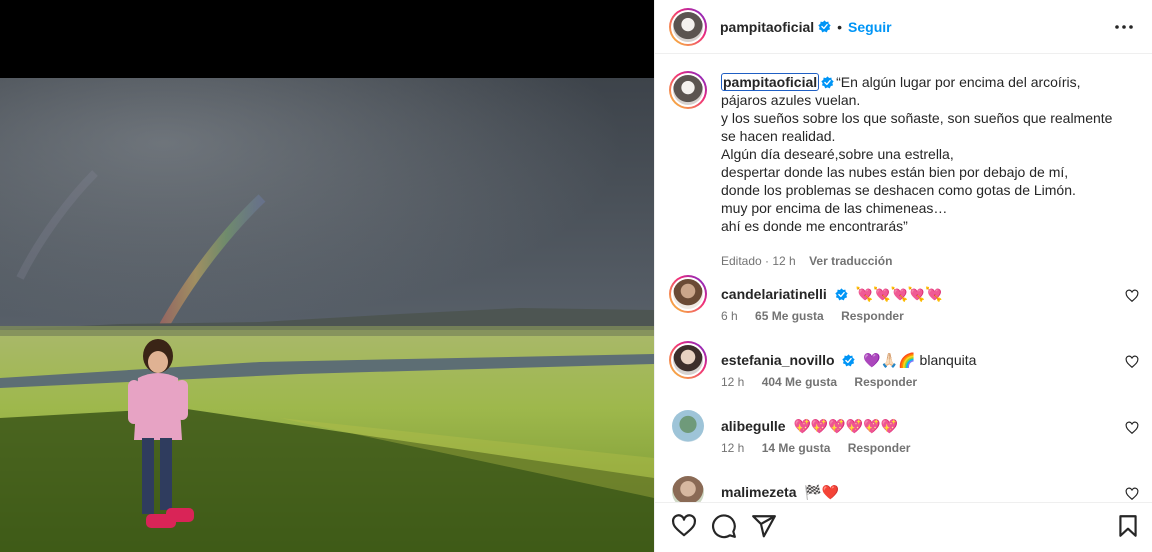 The width and height of the screenshot is (1152, 552). I want to click on comment-time: 6 h, so click(729, 316).